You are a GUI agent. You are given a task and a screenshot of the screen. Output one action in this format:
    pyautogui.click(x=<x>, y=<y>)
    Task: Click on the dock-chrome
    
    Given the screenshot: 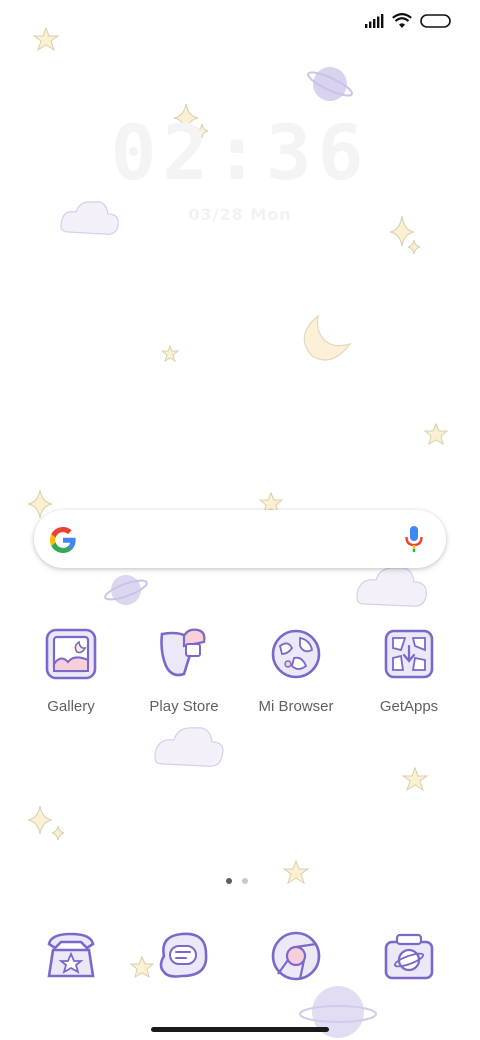 What is the action you would take?
    pyautogui.click(x=296, y=956)
    